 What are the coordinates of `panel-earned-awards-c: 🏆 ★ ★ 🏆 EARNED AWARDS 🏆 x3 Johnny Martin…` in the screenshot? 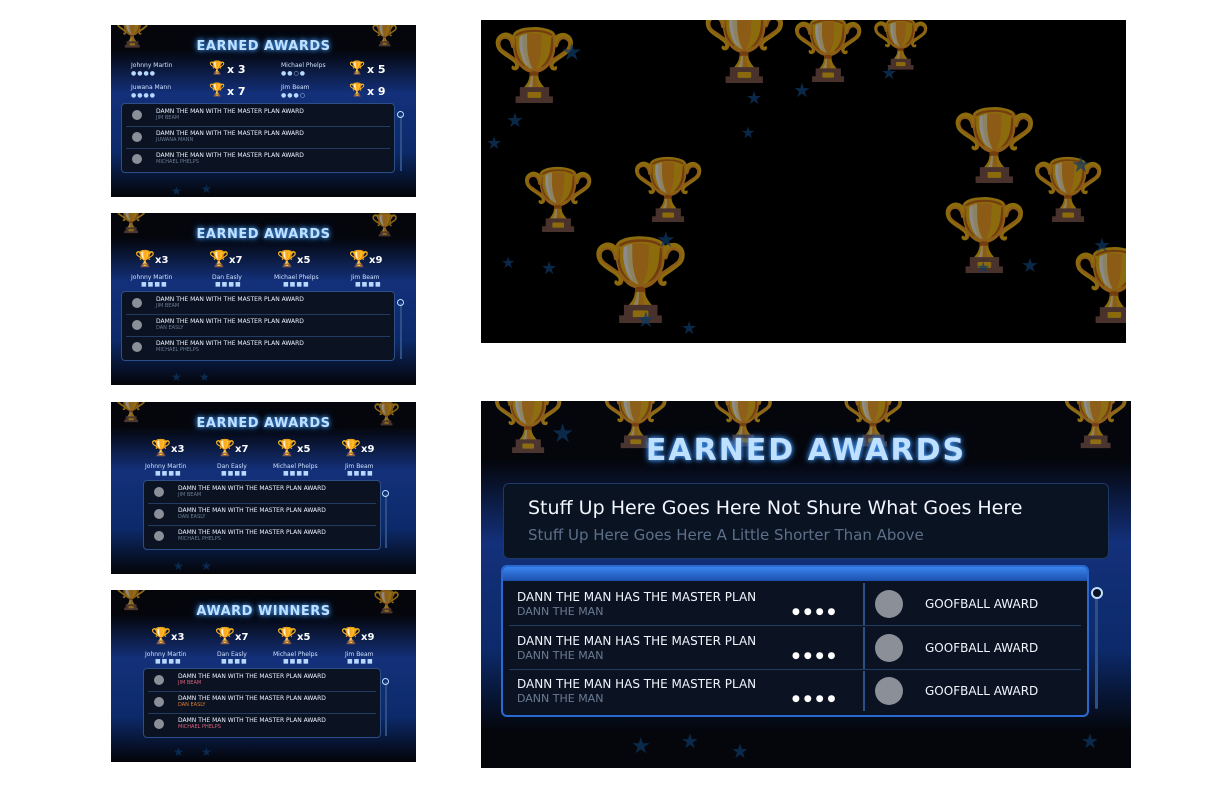 It's located at (263, 488).